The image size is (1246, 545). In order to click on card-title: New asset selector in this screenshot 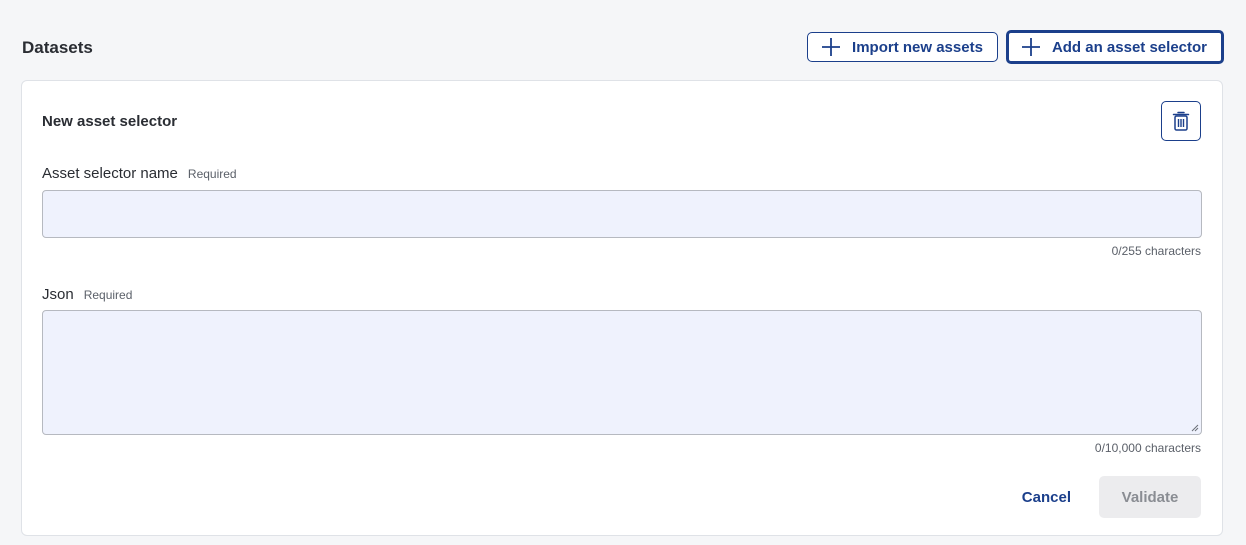, I will do `click(110, 121)`.